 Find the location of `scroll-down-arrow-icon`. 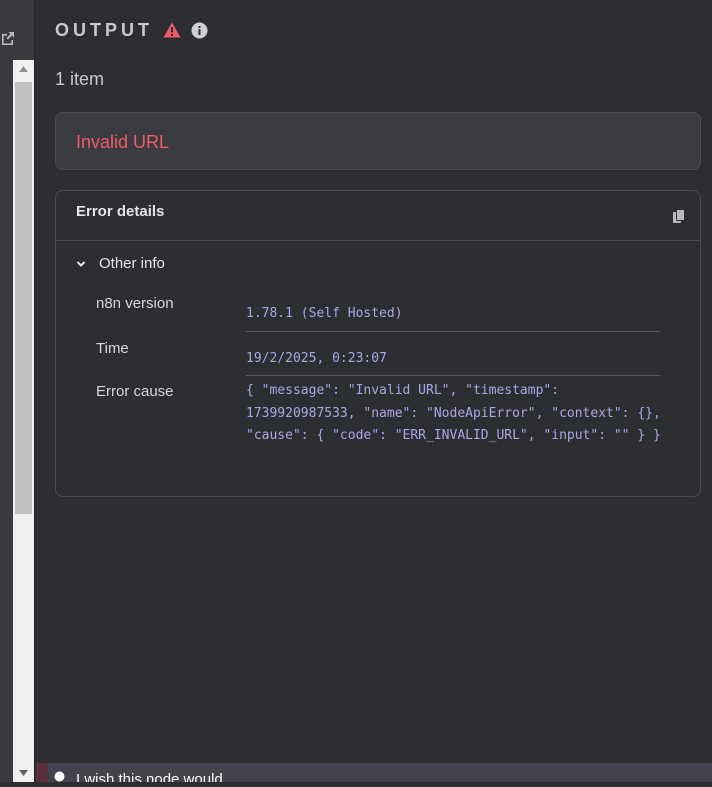

scroll-down-arrow-icon is located at coordinates (23, 773).